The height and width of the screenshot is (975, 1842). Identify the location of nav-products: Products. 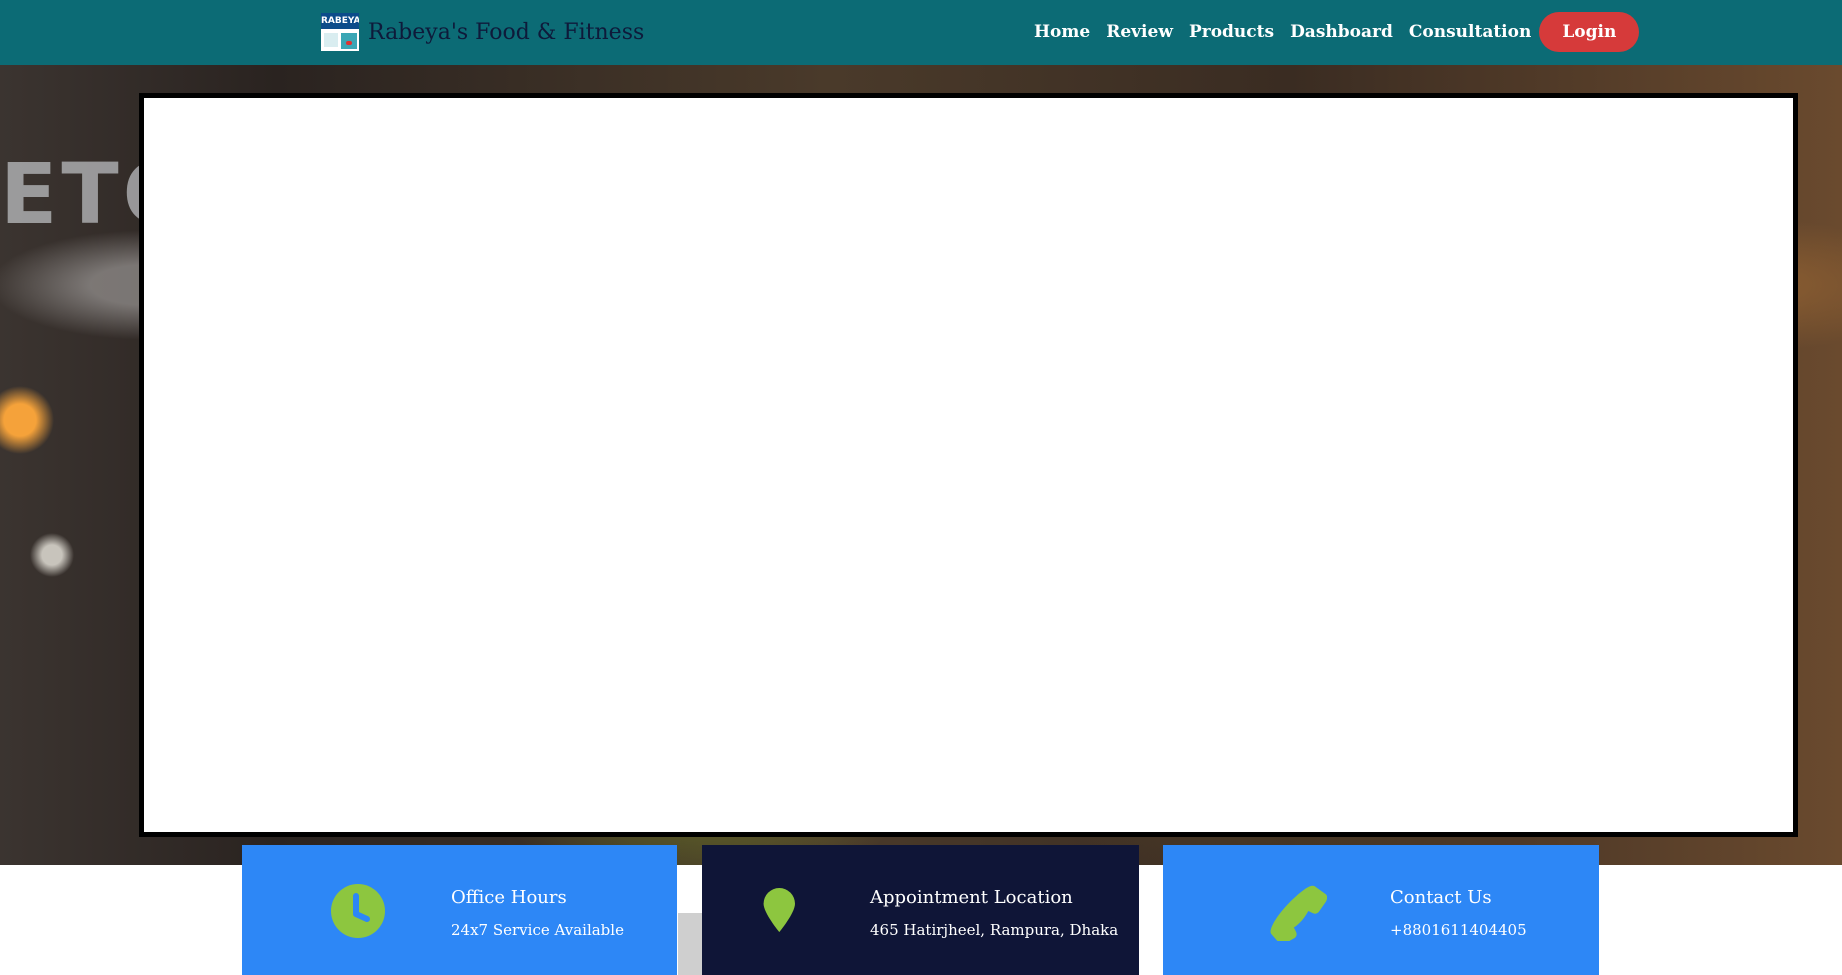
(1231, 32).